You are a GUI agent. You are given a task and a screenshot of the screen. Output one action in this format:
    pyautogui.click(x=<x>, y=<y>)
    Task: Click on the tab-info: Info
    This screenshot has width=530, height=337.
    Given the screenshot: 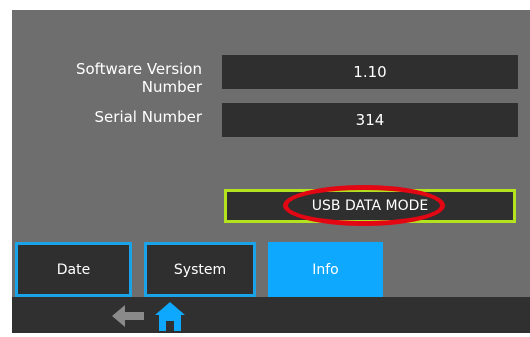 What is the action you would take?
    pyautogui.click(x=325, y=269)
    